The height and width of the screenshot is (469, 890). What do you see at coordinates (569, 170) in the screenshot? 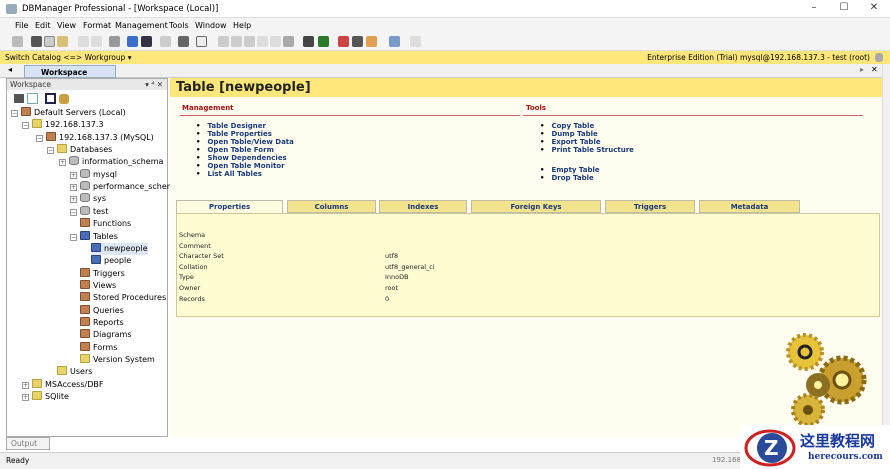
I see `link-empty-table: Empty Table` at bounding box center [569, 170].